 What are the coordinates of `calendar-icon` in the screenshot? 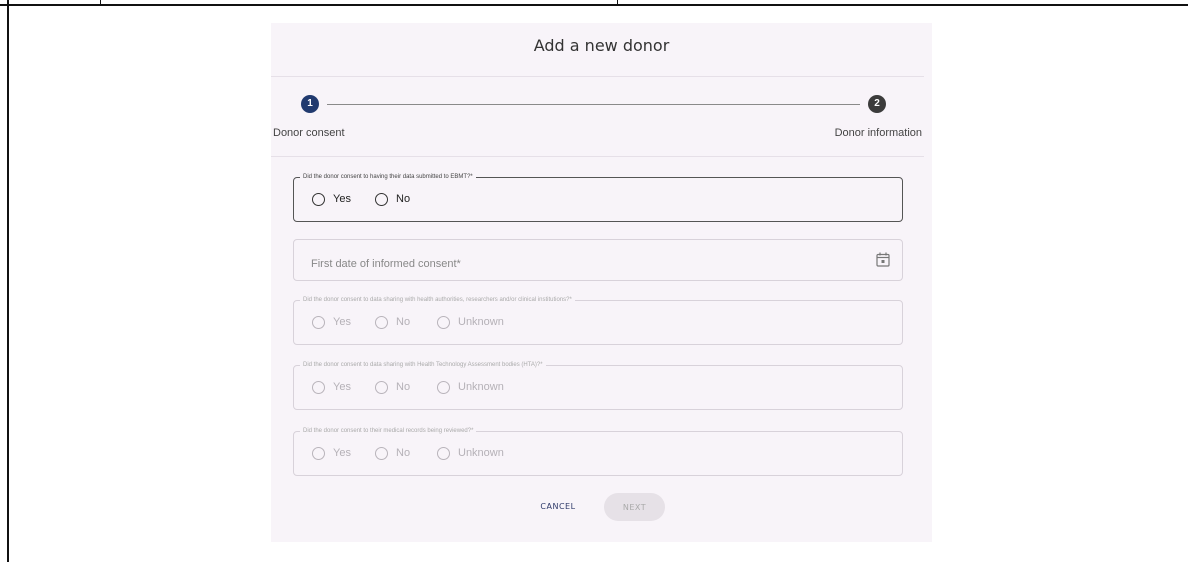 It's located at (883, 259).